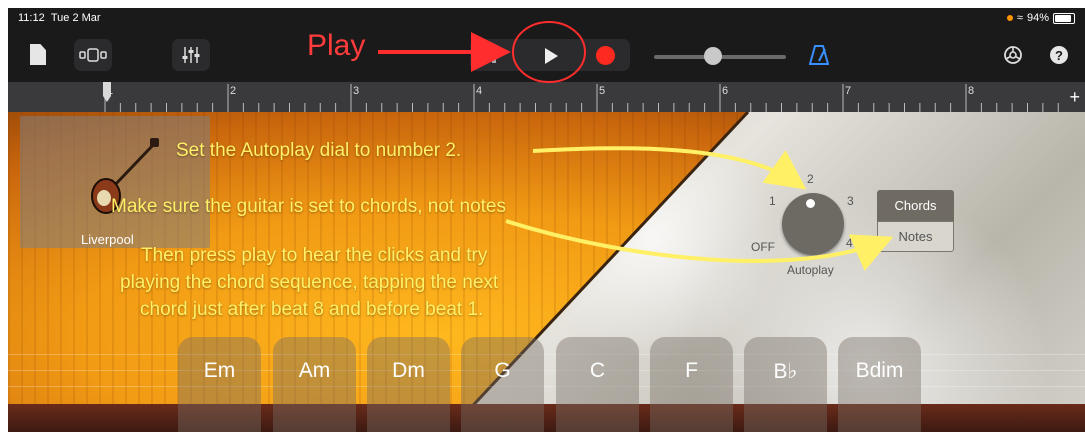 The image size is (1085, 432). Describe the element at coordinates (502, 384) in the screenshot. I see `chord-button: G` at that location.